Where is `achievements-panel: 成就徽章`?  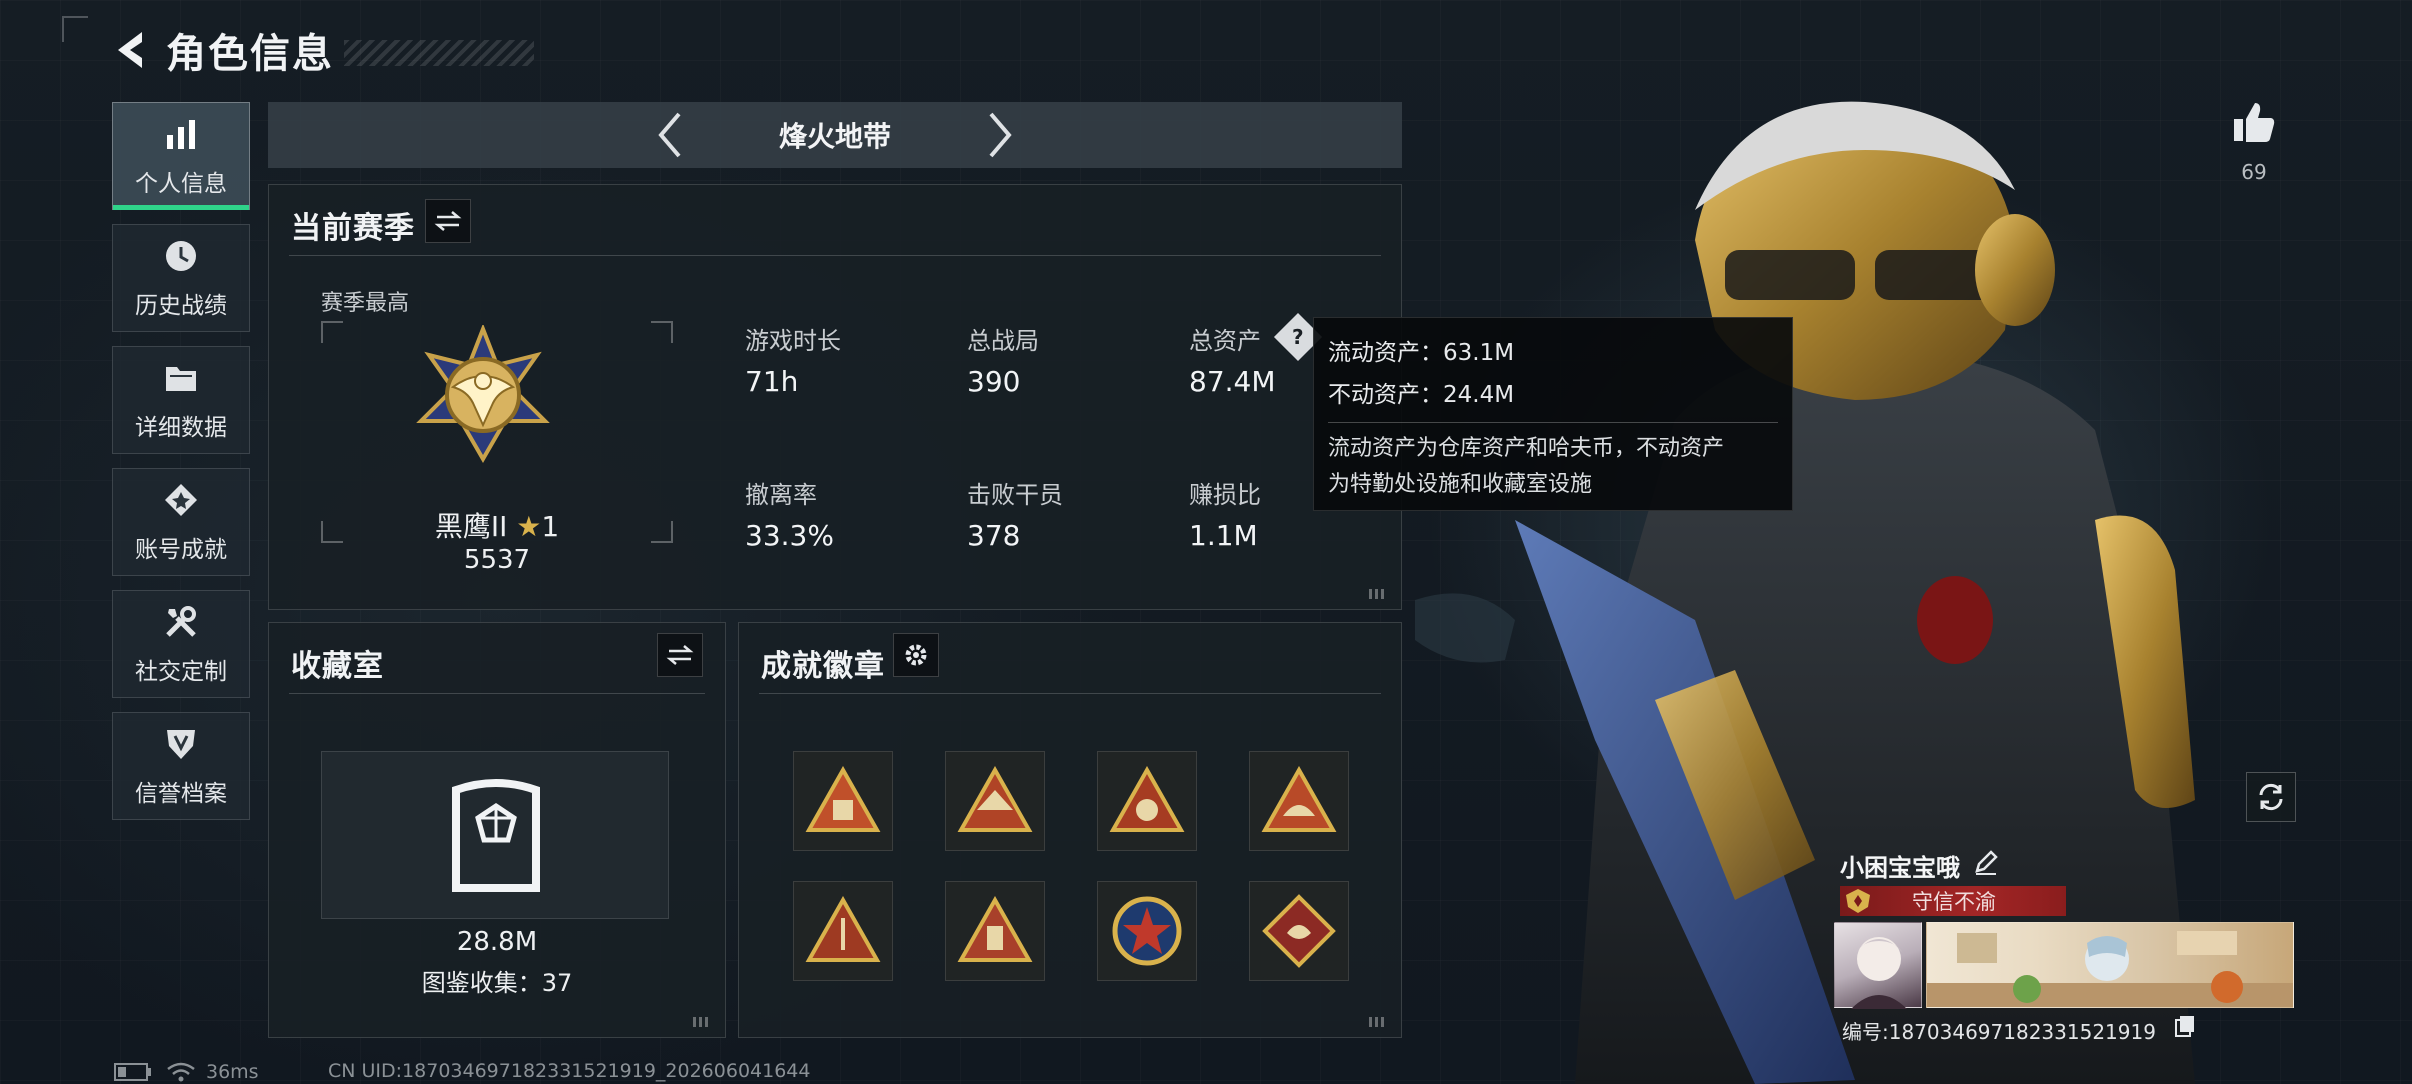
achievements-panel: 成就徽章 is located at coordinates (1070, 830).